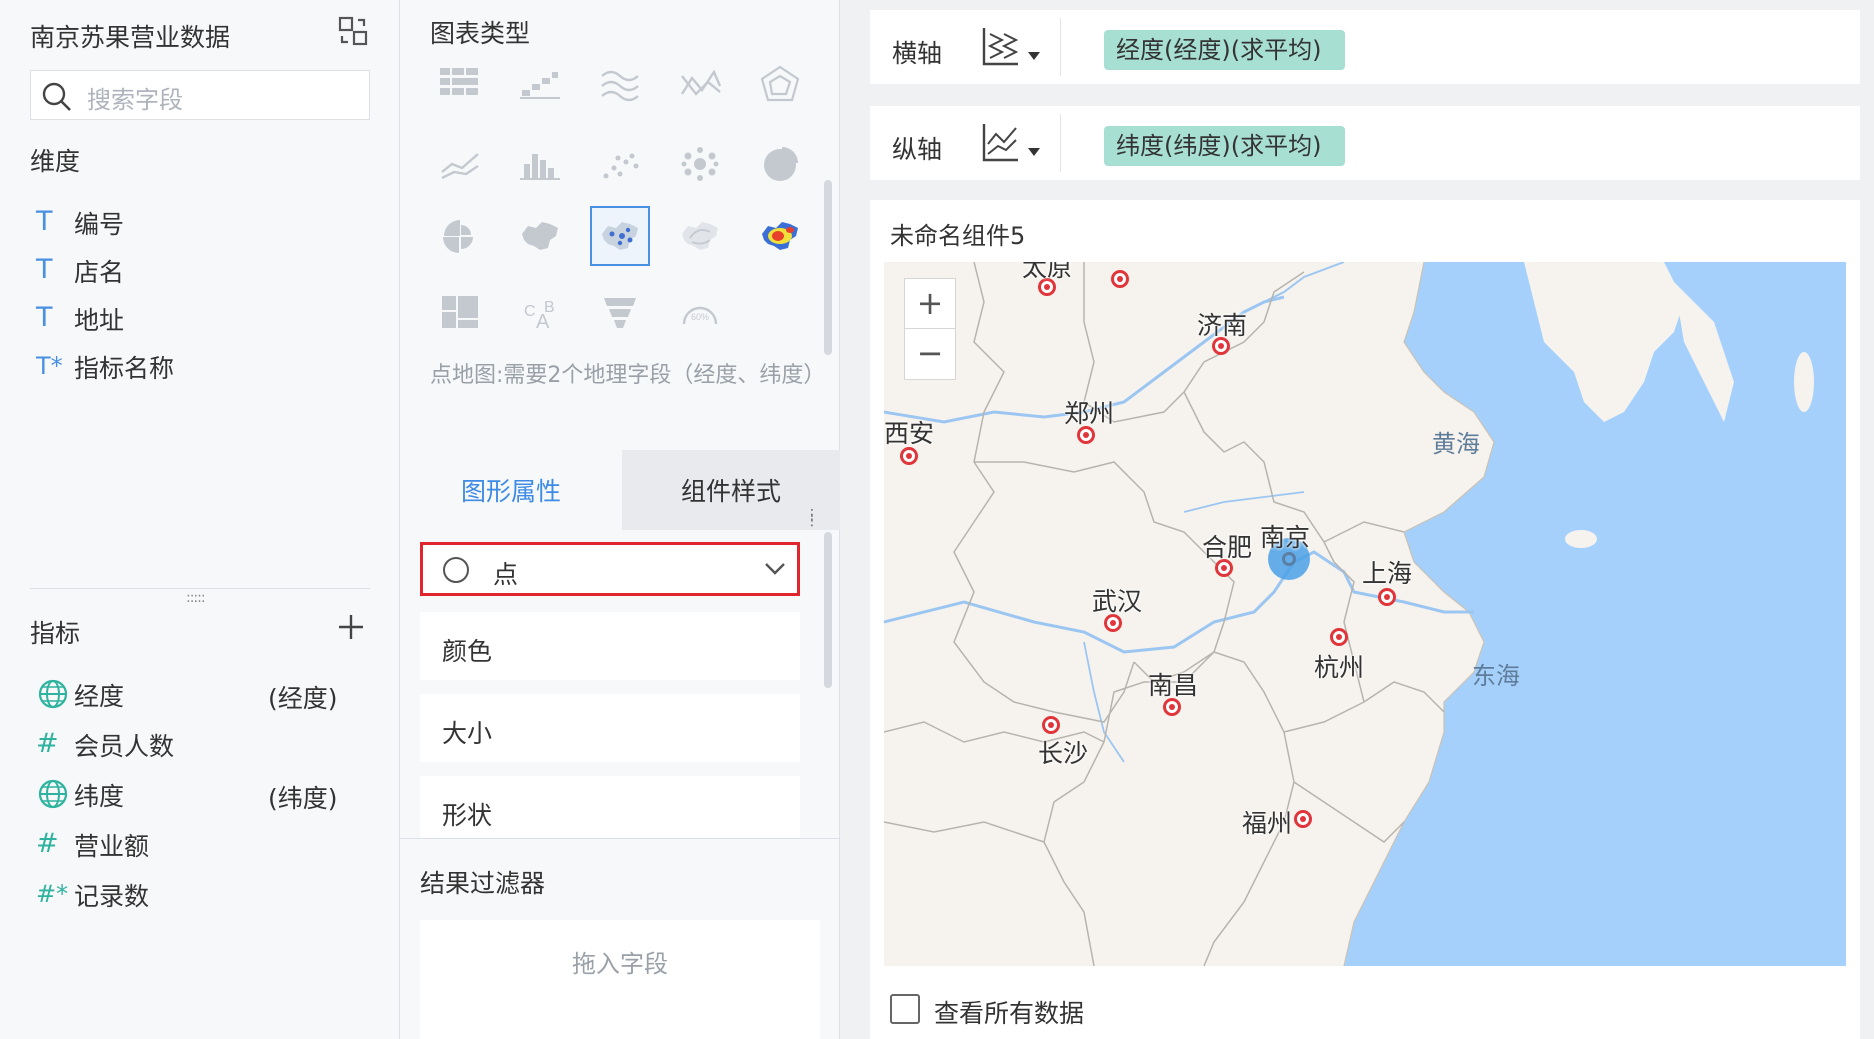 Image resolution: width=1874 pixels, height=1039 pixels. I want to click on text-calculated-field-icon: T*, so click(49, 366).